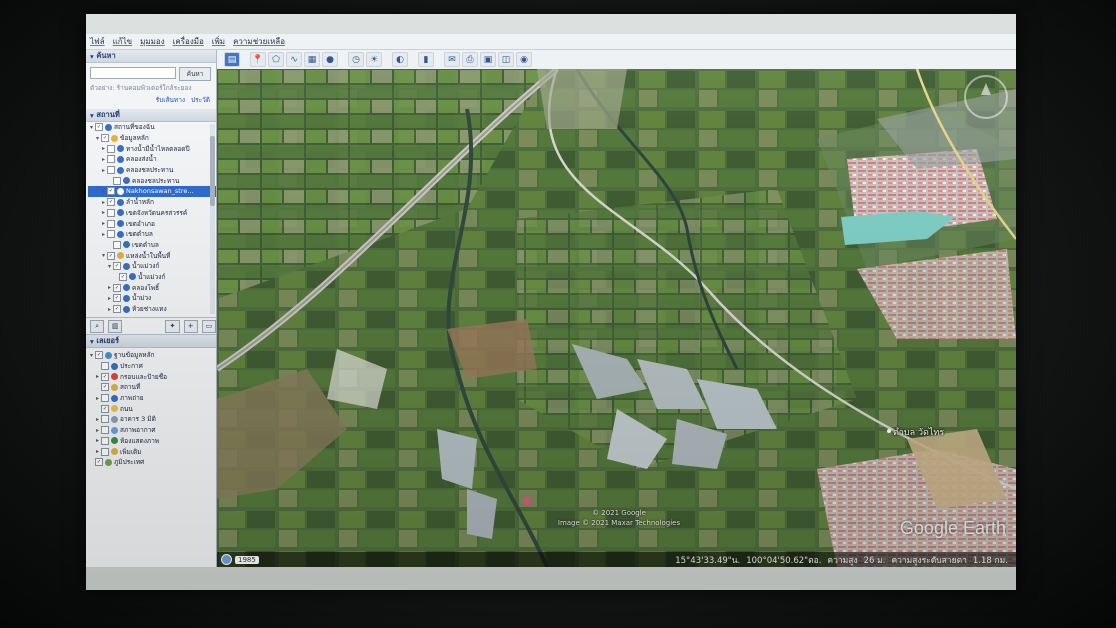 The image size is (1116, 628). What do you see at coordinates (151, 56) in the screenshot?
I see `search-panel-header: ▾ ค้นหา` at bounding box center [151, 56].